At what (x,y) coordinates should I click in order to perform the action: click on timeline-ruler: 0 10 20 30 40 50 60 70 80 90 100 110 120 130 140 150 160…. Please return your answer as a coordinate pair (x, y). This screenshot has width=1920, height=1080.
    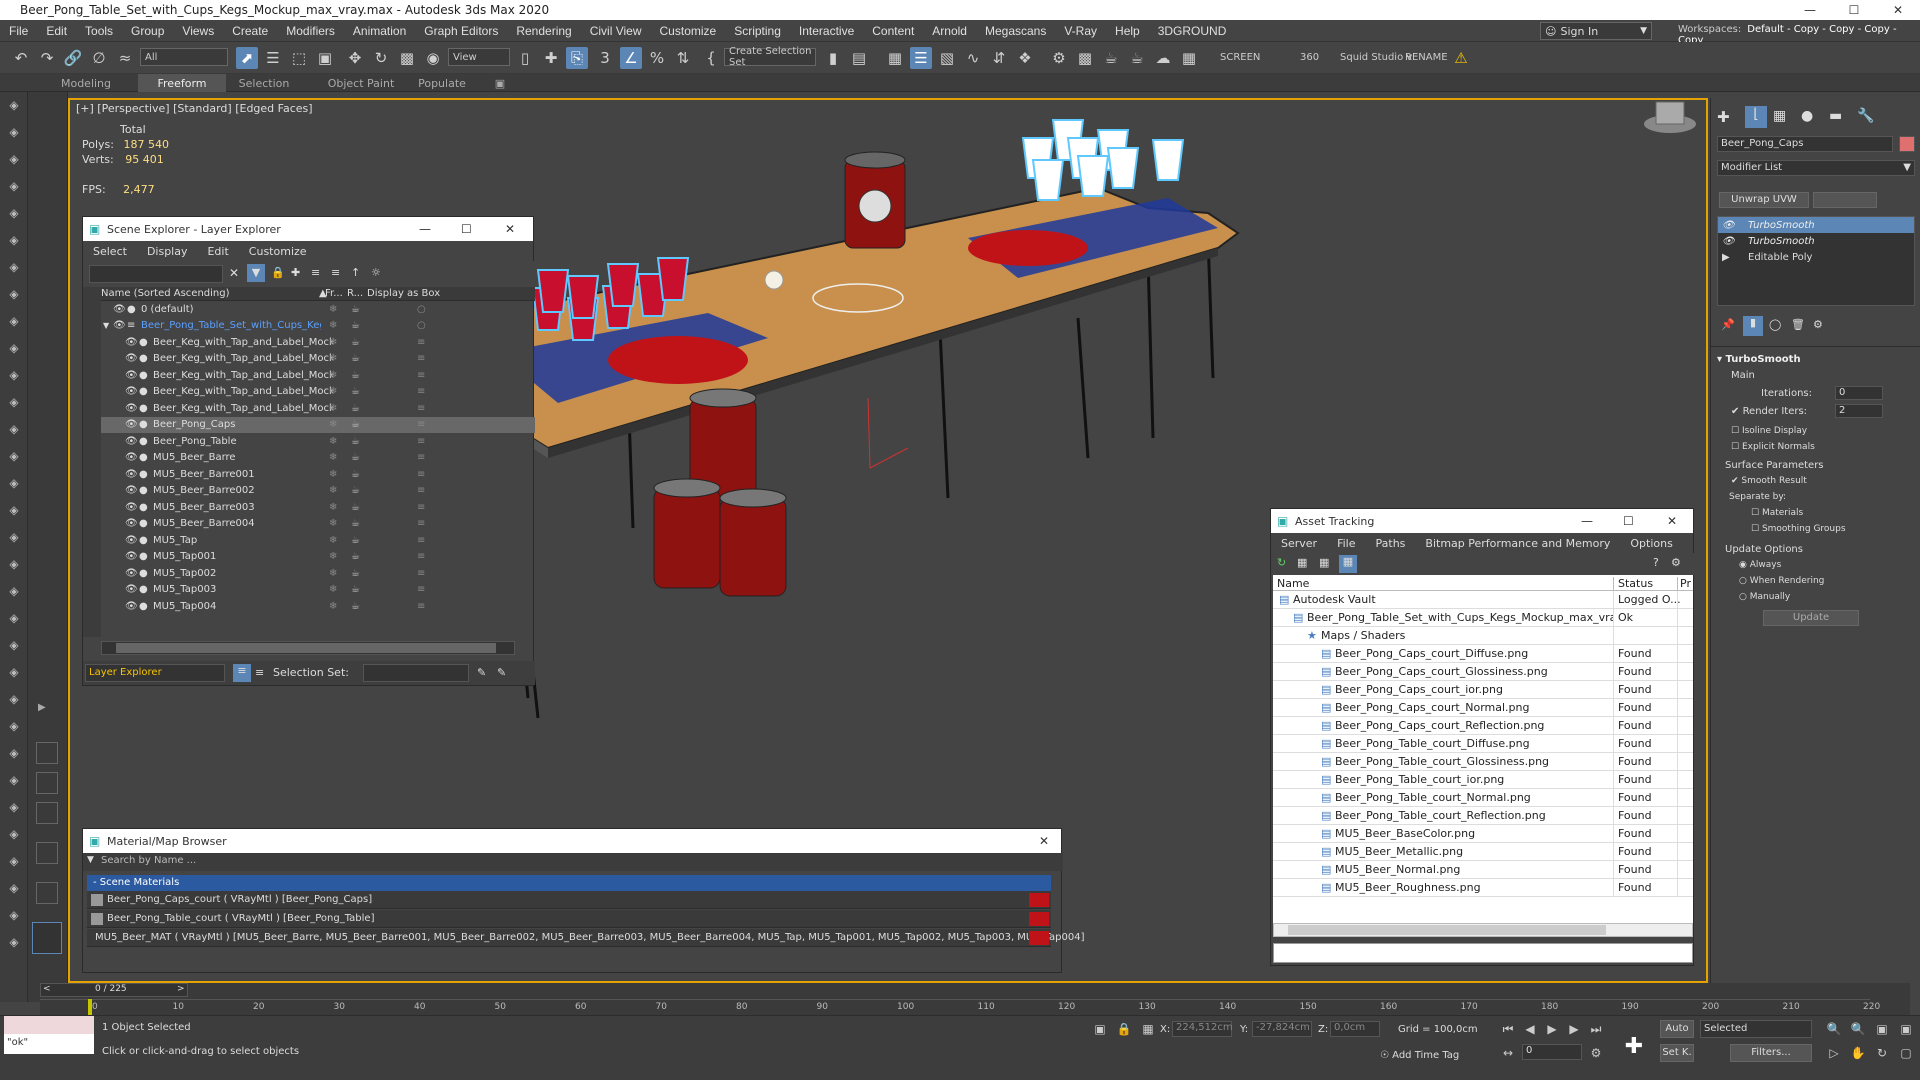
    Looking at the image, I should click on (960, 1007).